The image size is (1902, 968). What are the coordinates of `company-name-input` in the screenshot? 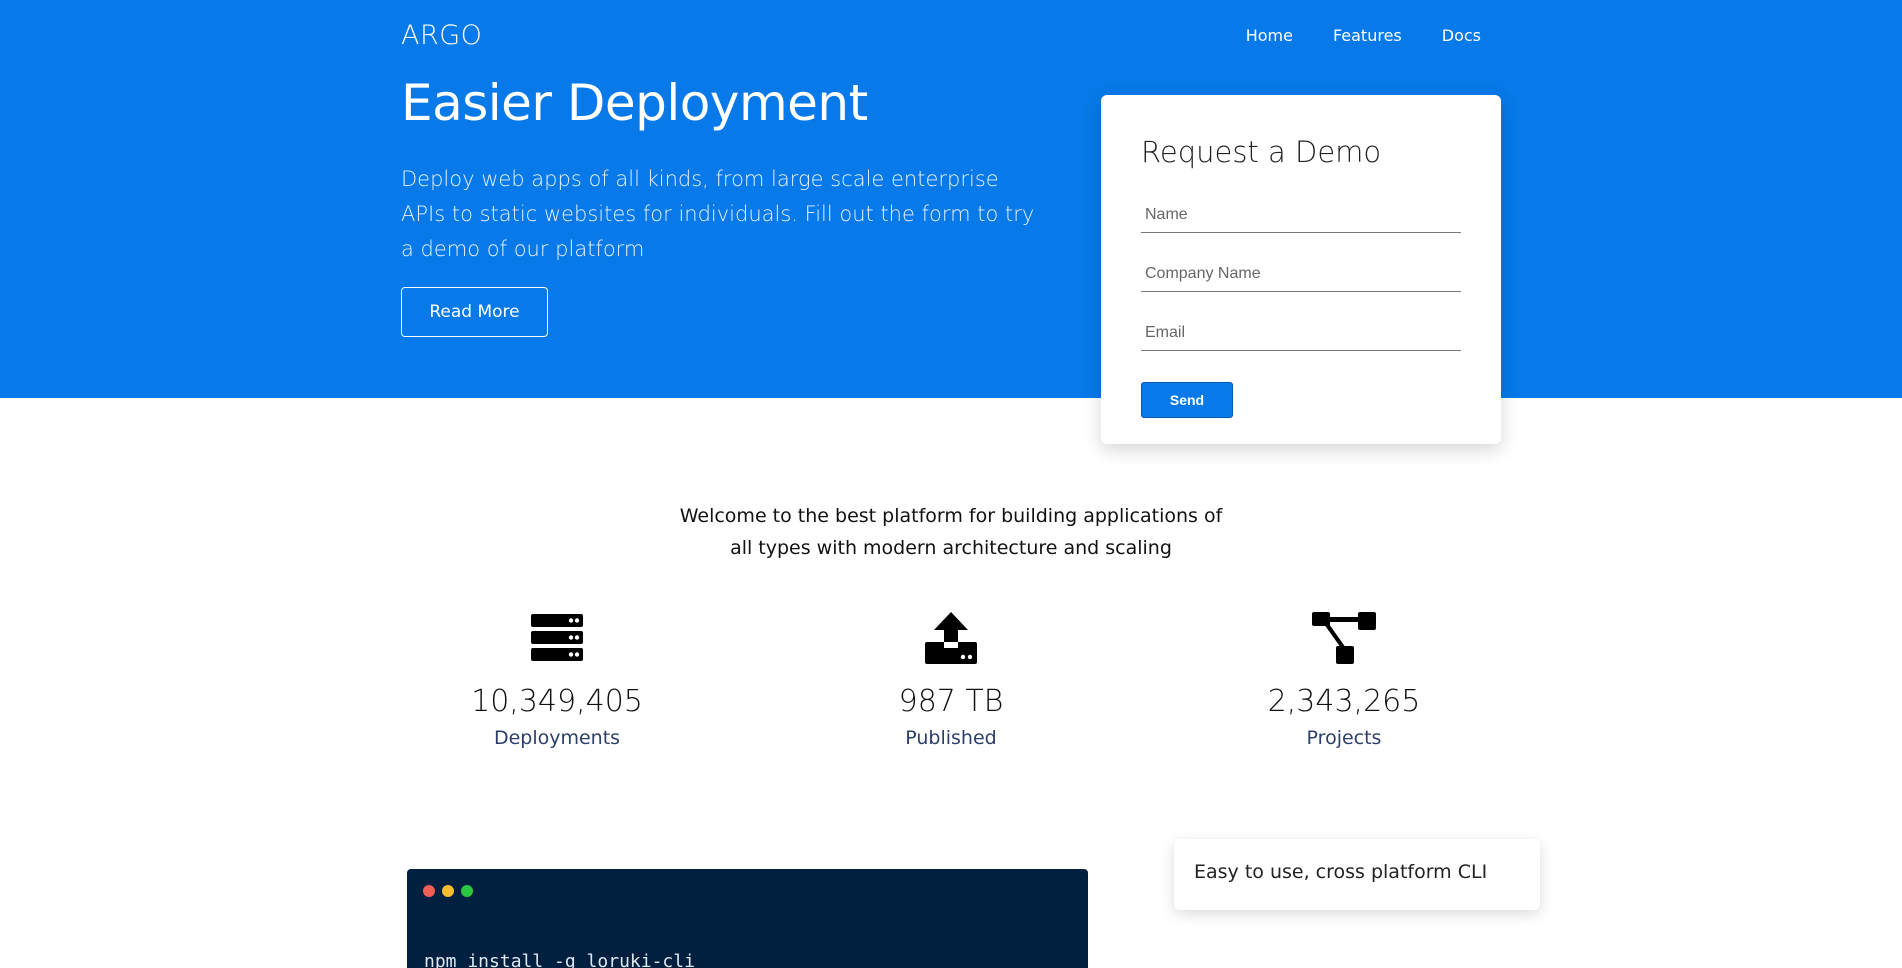 It's located at (1301, 272).